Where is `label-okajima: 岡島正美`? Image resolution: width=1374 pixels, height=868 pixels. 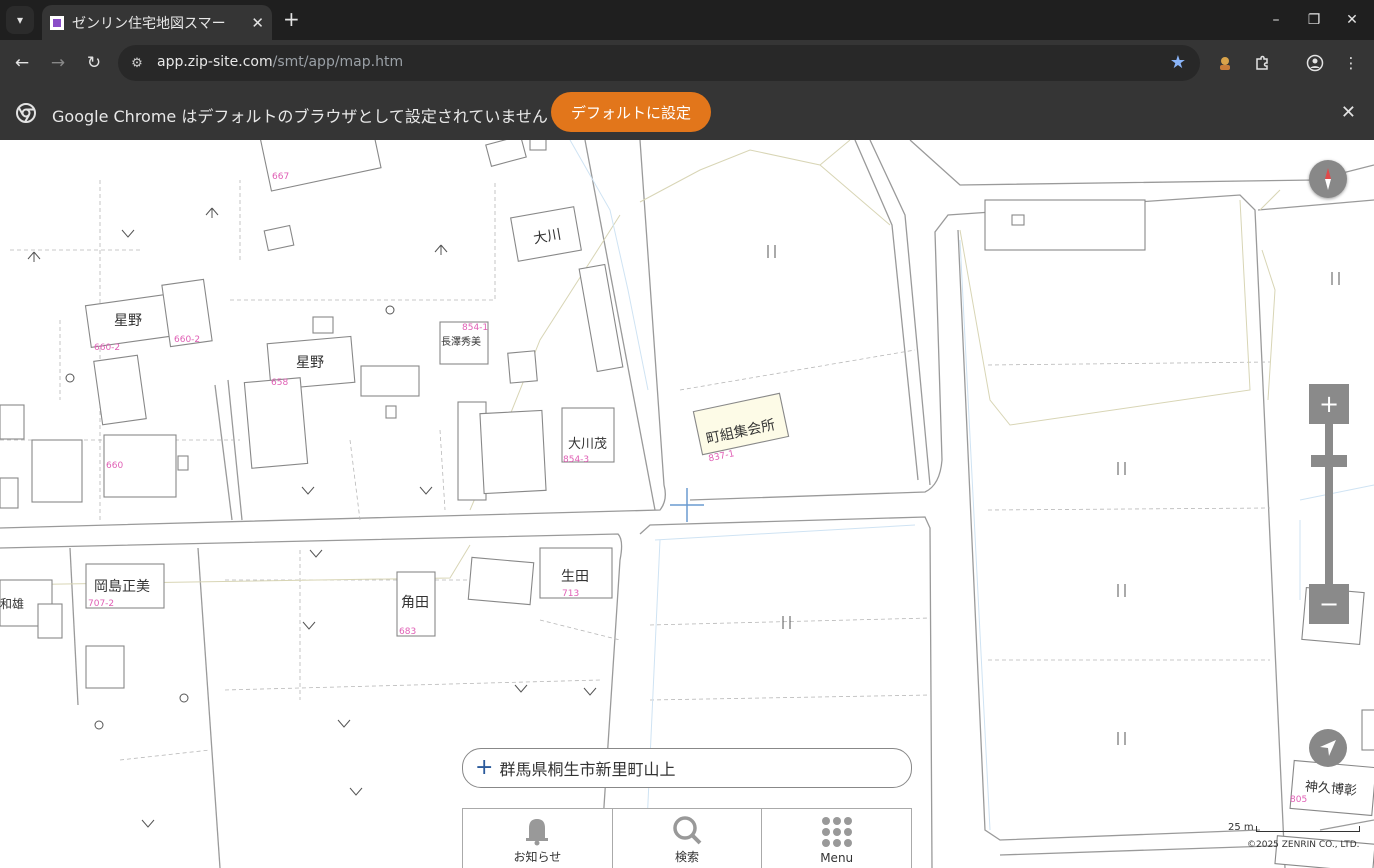 label-okajima: 岡島正美 is located at coordinates (122, 587).